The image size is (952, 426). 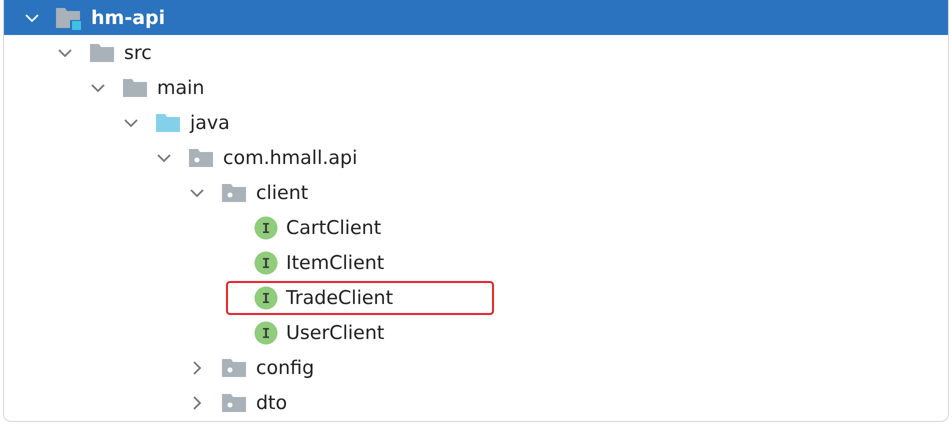 What do you see at coordinates (138, 53) in the screenshot?
I see `node-label: src` at bounding box center [138, 53].